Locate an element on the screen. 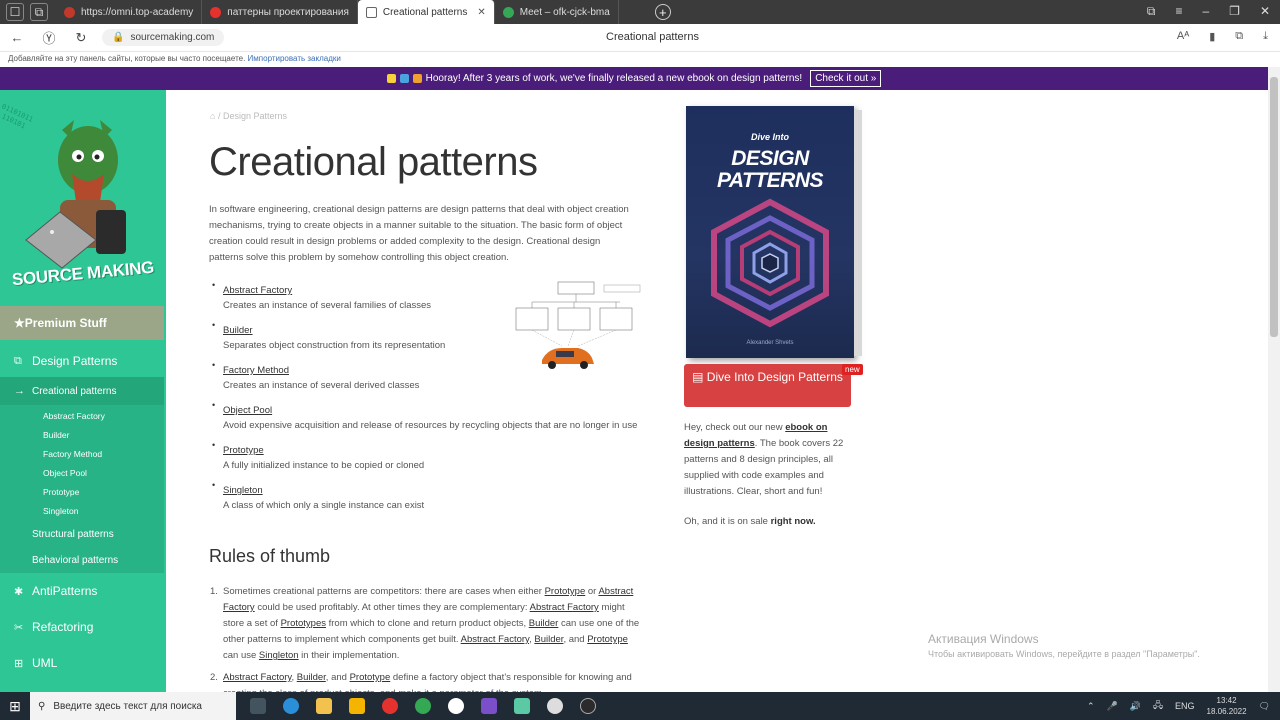 The height and width of the screenshot is (720, 1280). page-scrollbar is located at coordinates (1274, 379).